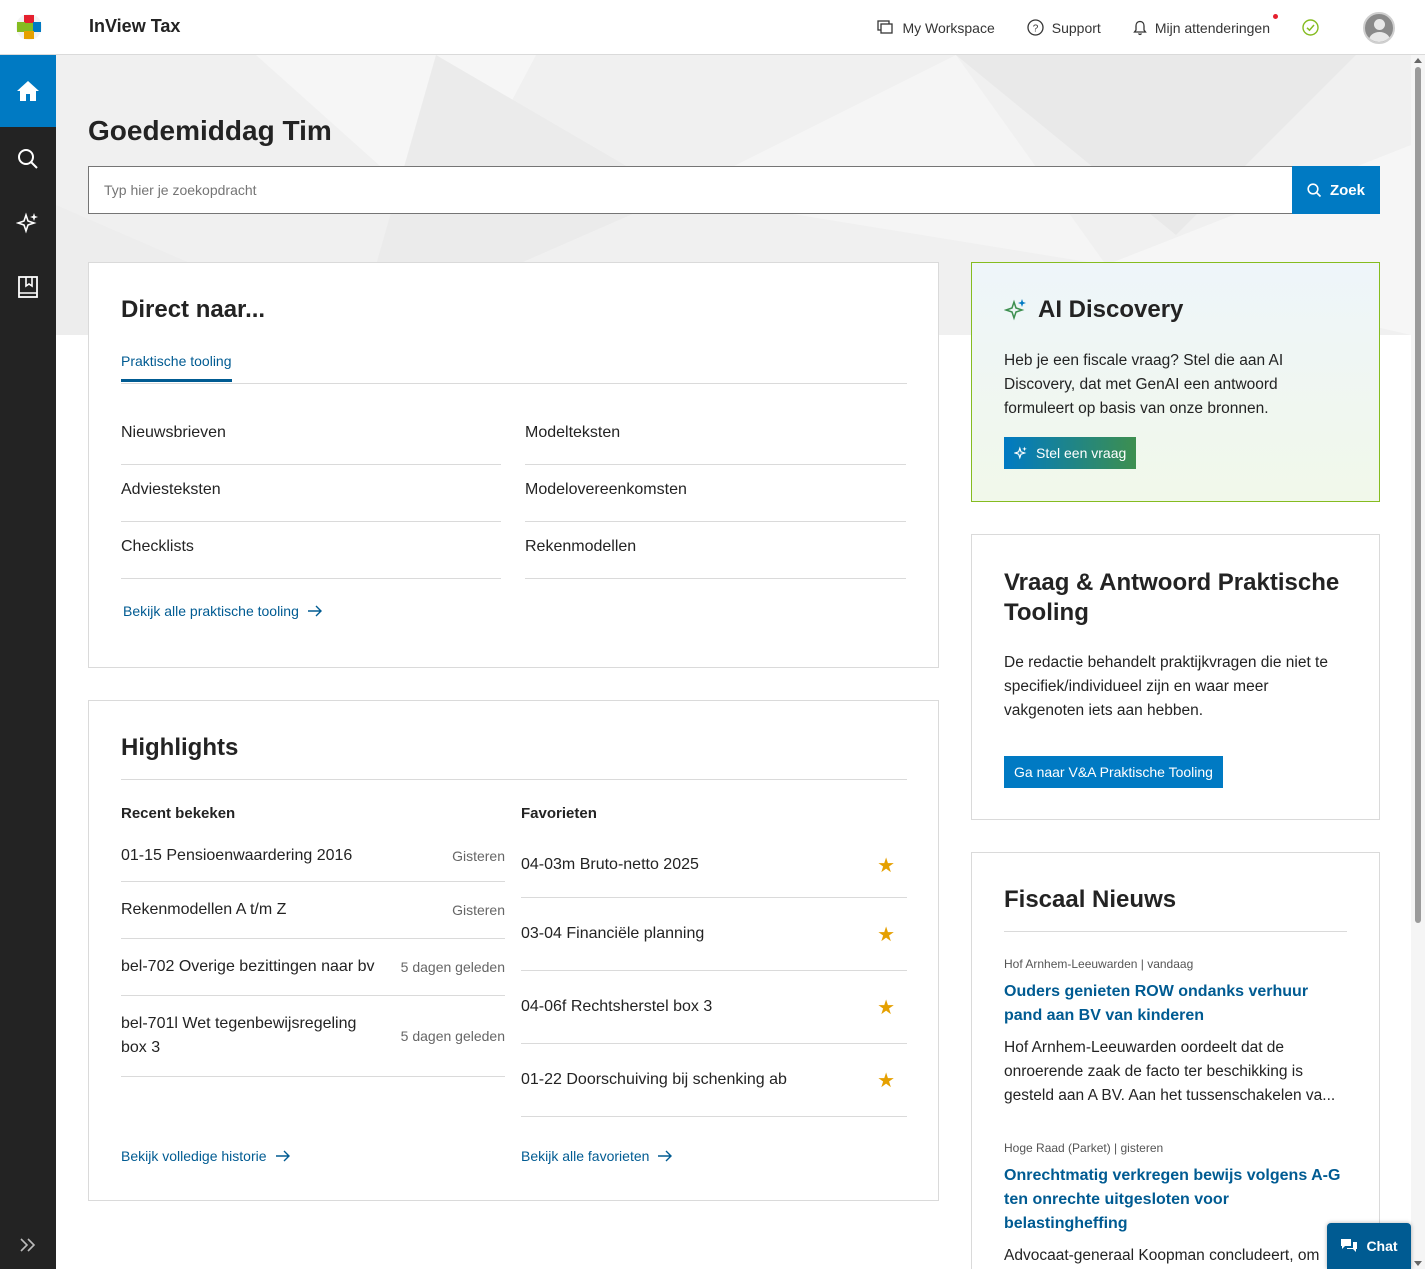 The height and width of the screenshot is (1269, 1425). I want to click on see-all-tooling-label: Bekijk alle praktische tooling, so click(211, 611).